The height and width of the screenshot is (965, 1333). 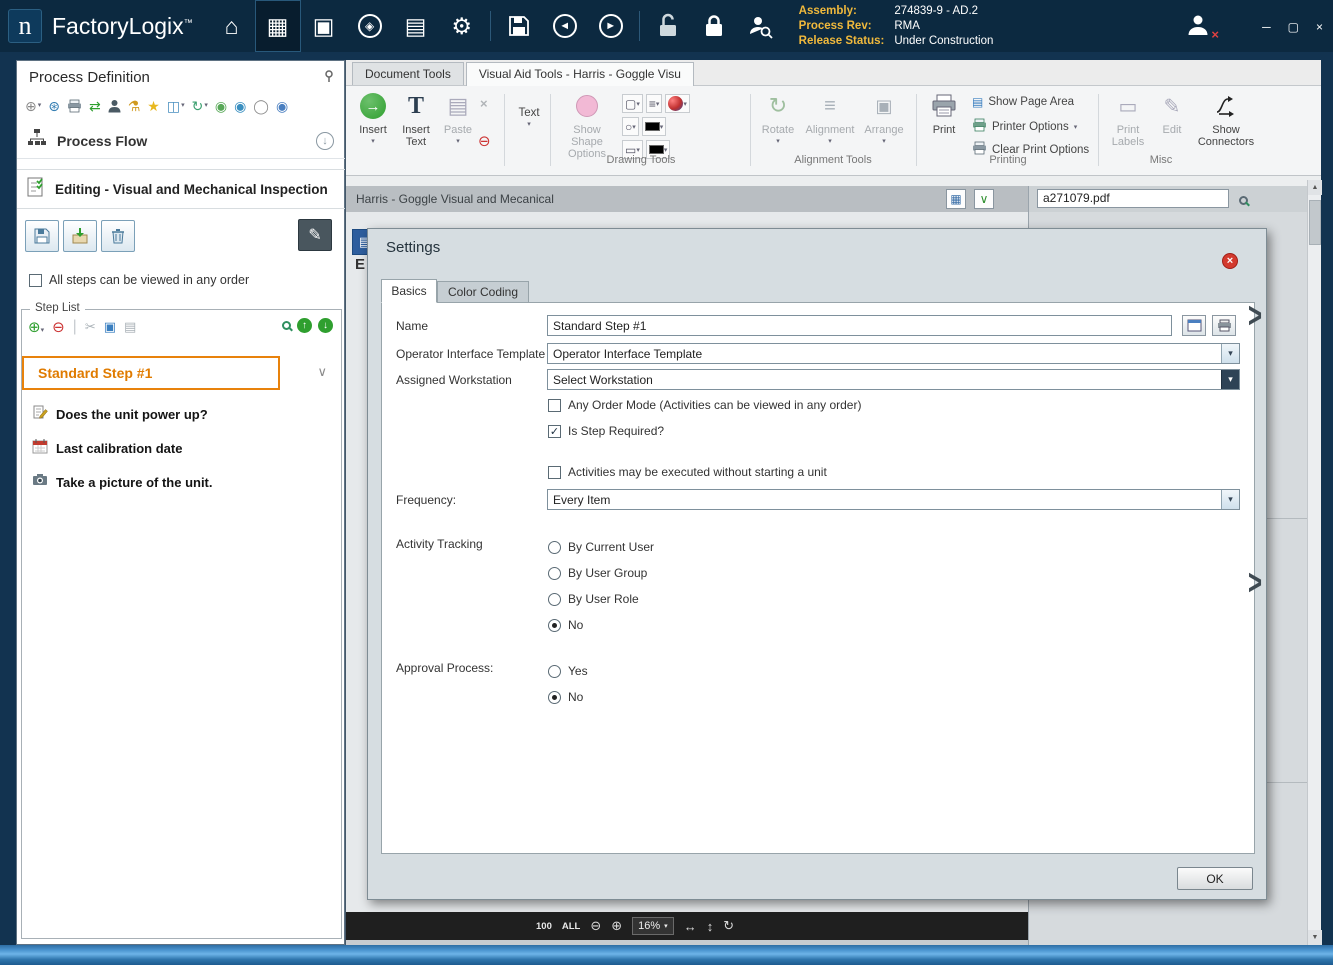 What do you see at coordinates (554, 599) in the screenshot?
I see `by-user-role-radio` at bounding box center [554, 599].